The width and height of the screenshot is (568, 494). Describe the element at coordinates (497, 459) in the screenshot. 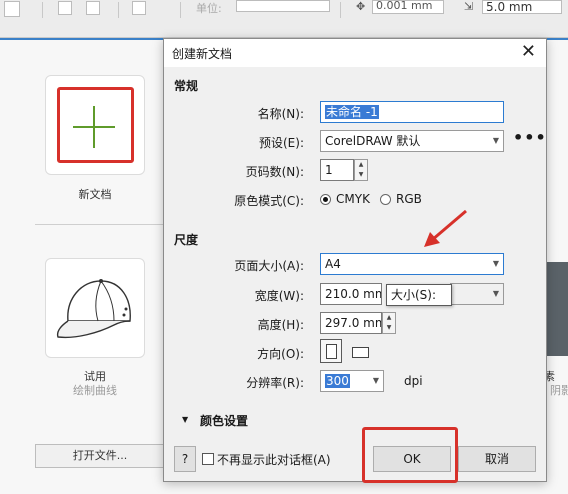

I see `cancel-button: 取消` at that location.